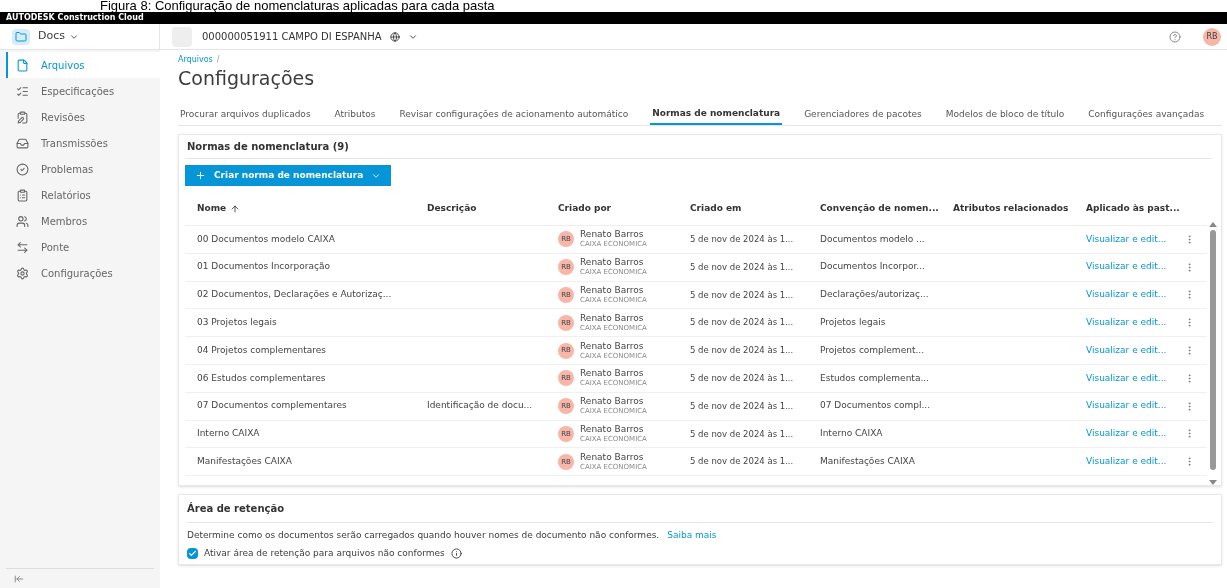 The width and height of the screenshot is (1227, 588). Describe the element at coordinates (1007, 208) in the screenshot. I see `column-header: Atributos relacionados` at that location.